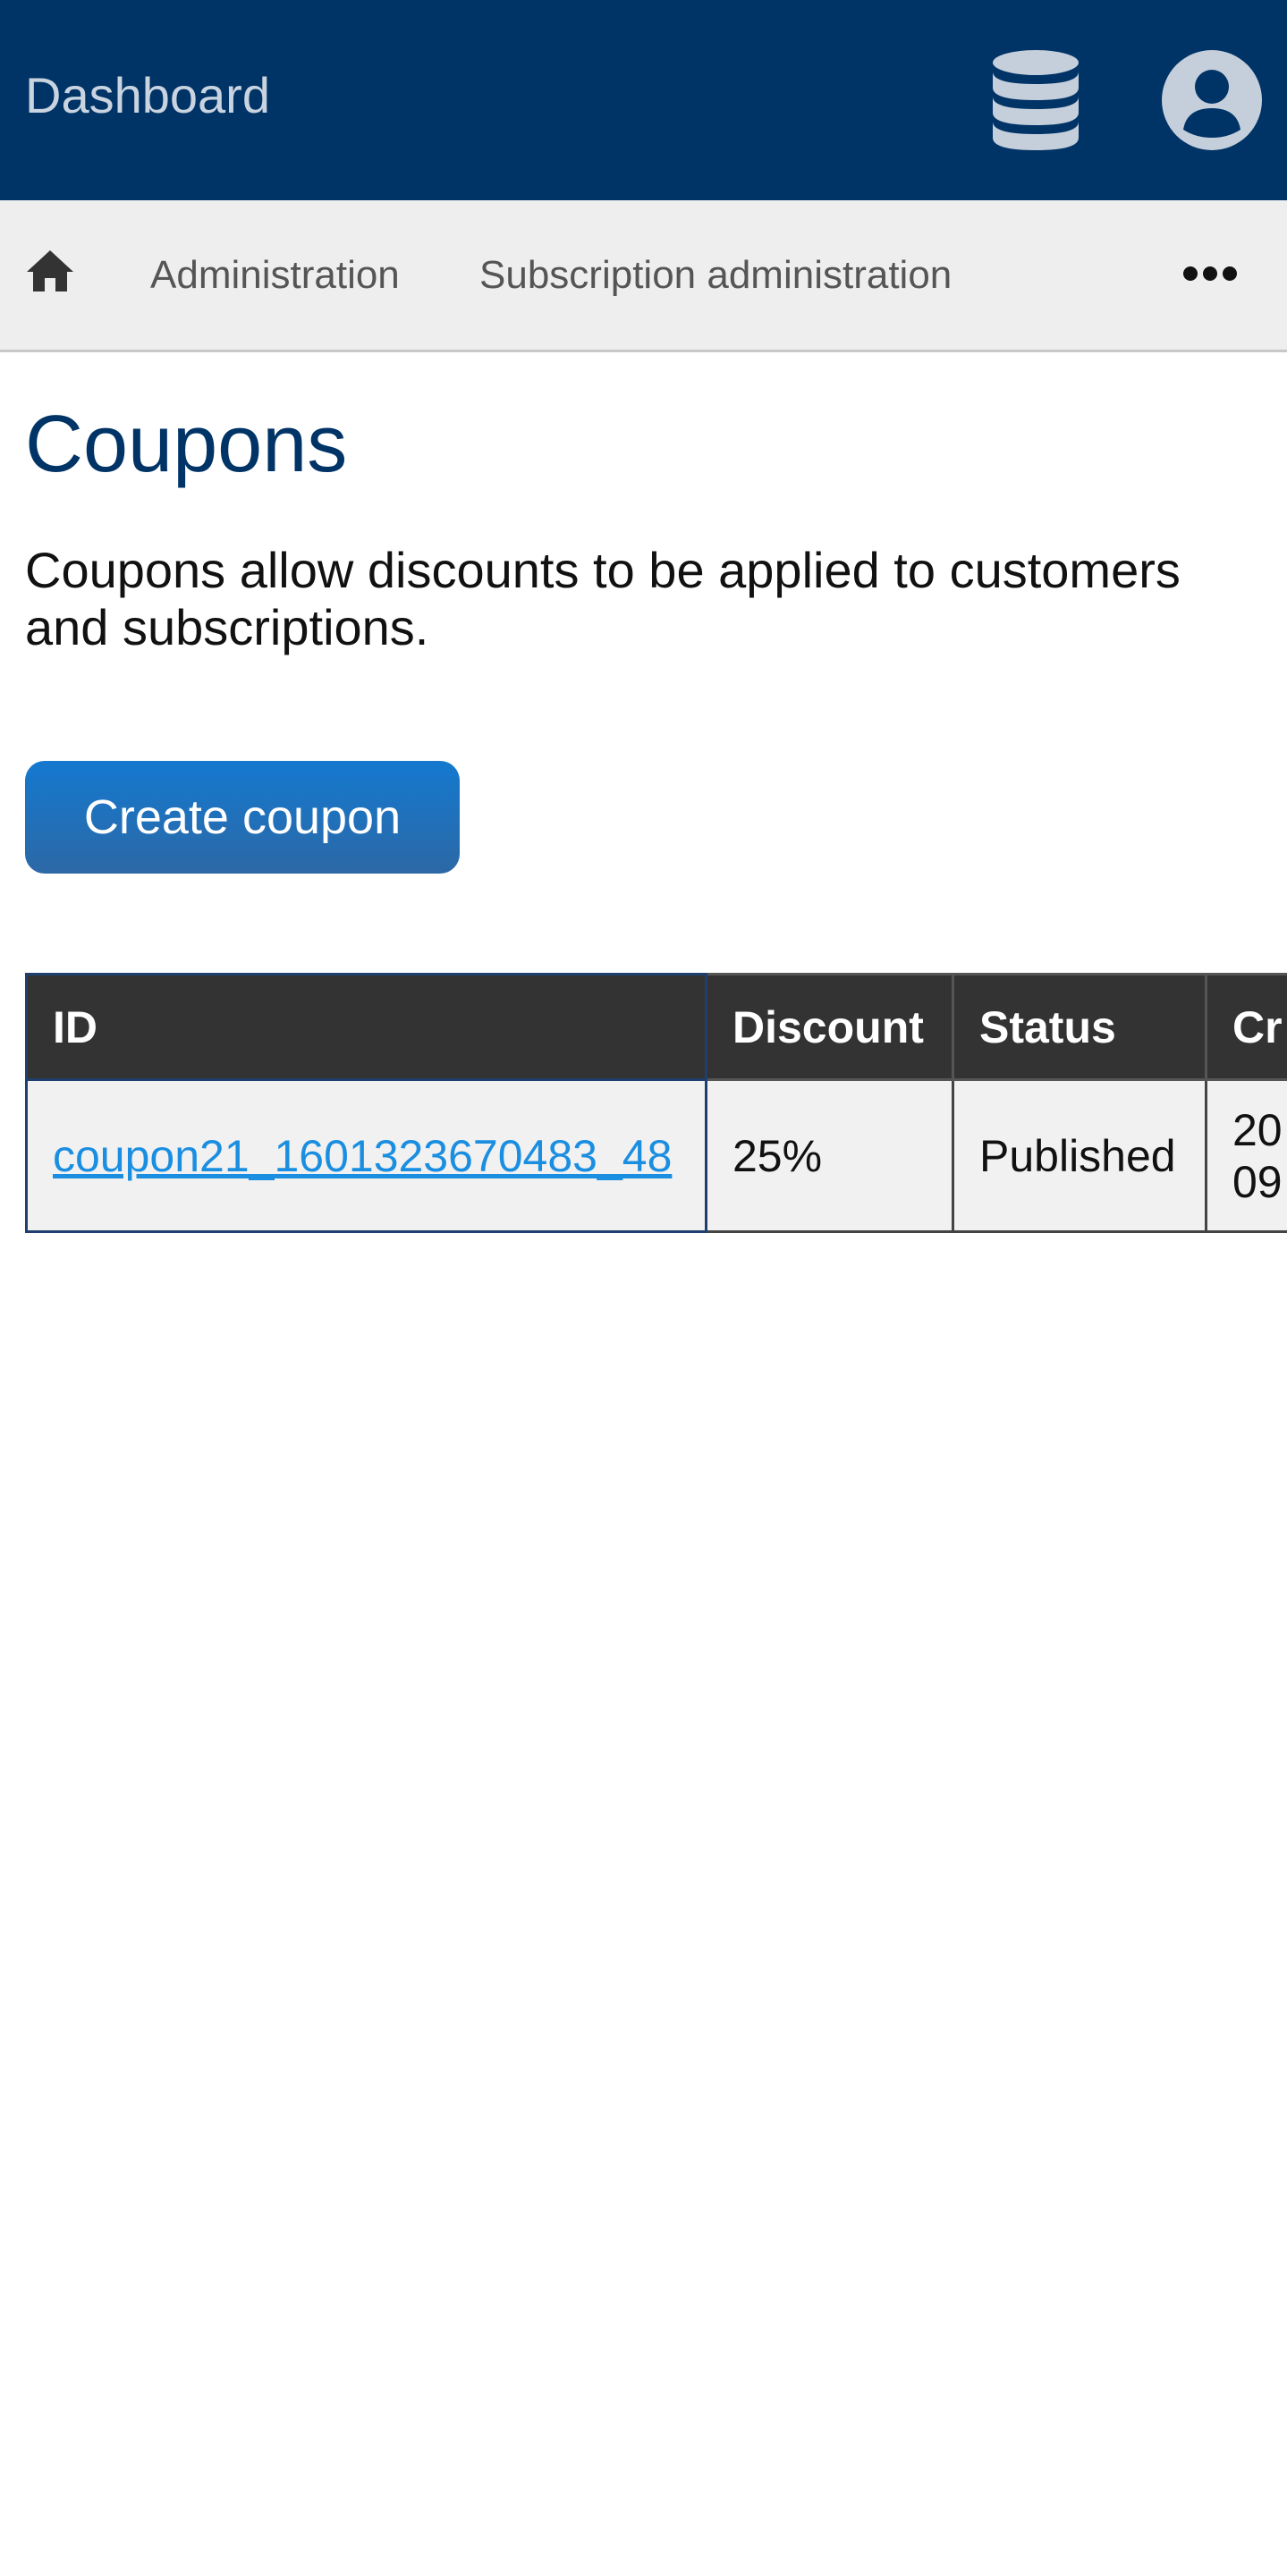 This screenshot has width=1287, height=2576. Describe the element at coordinates (1079, 1155) in the screenshot. I see `cell-status: Published` at that location.